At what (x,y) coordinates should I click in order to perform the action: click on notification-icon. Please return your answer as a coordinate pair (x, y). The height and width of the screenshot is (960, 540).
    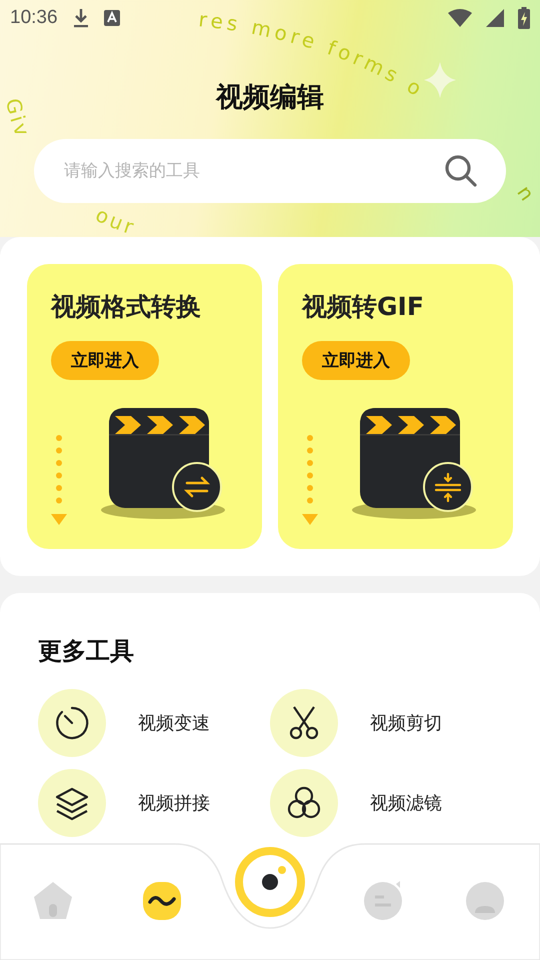
    Looking at the image, I should click on (112, 18).